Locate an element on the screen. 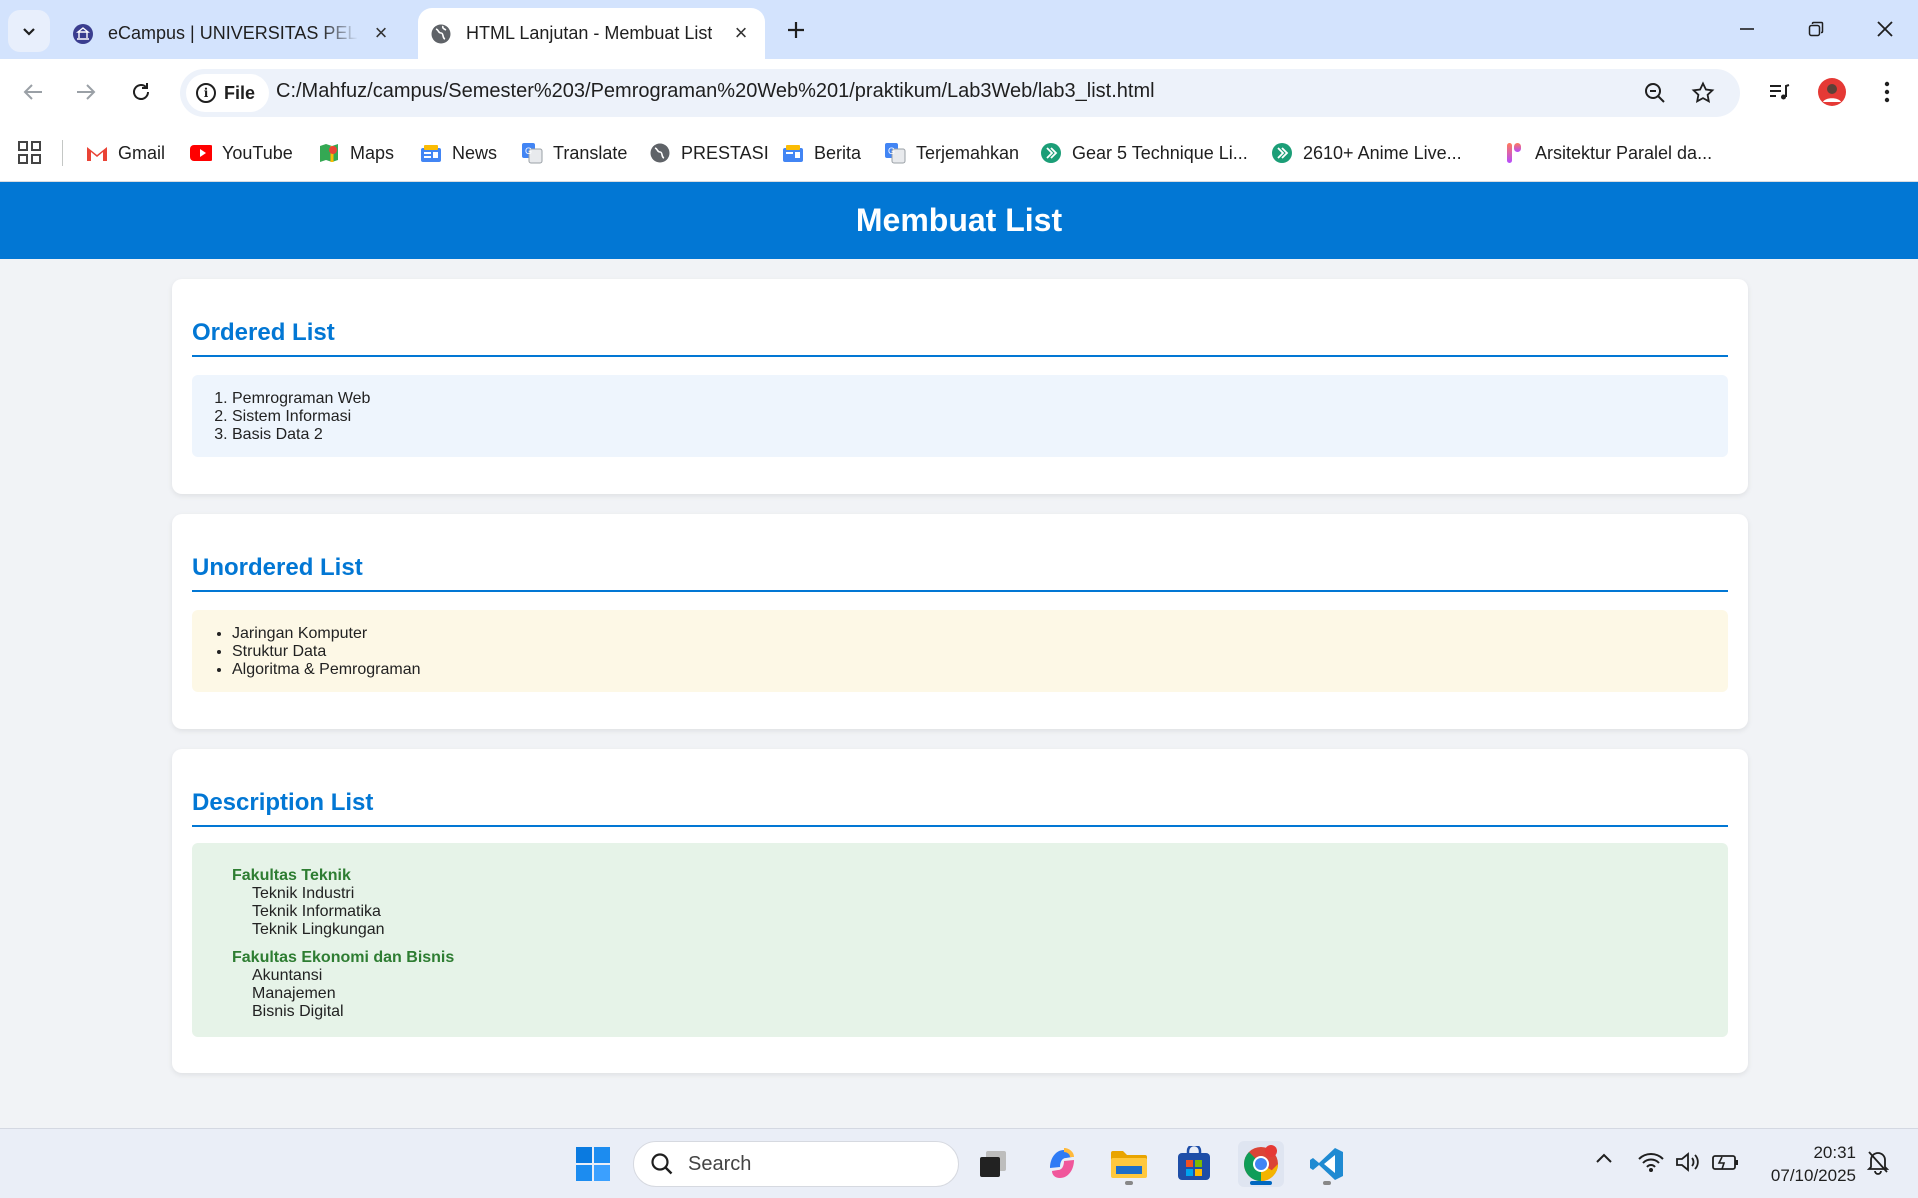  task-view-button is located at coordinates (993, 1164).